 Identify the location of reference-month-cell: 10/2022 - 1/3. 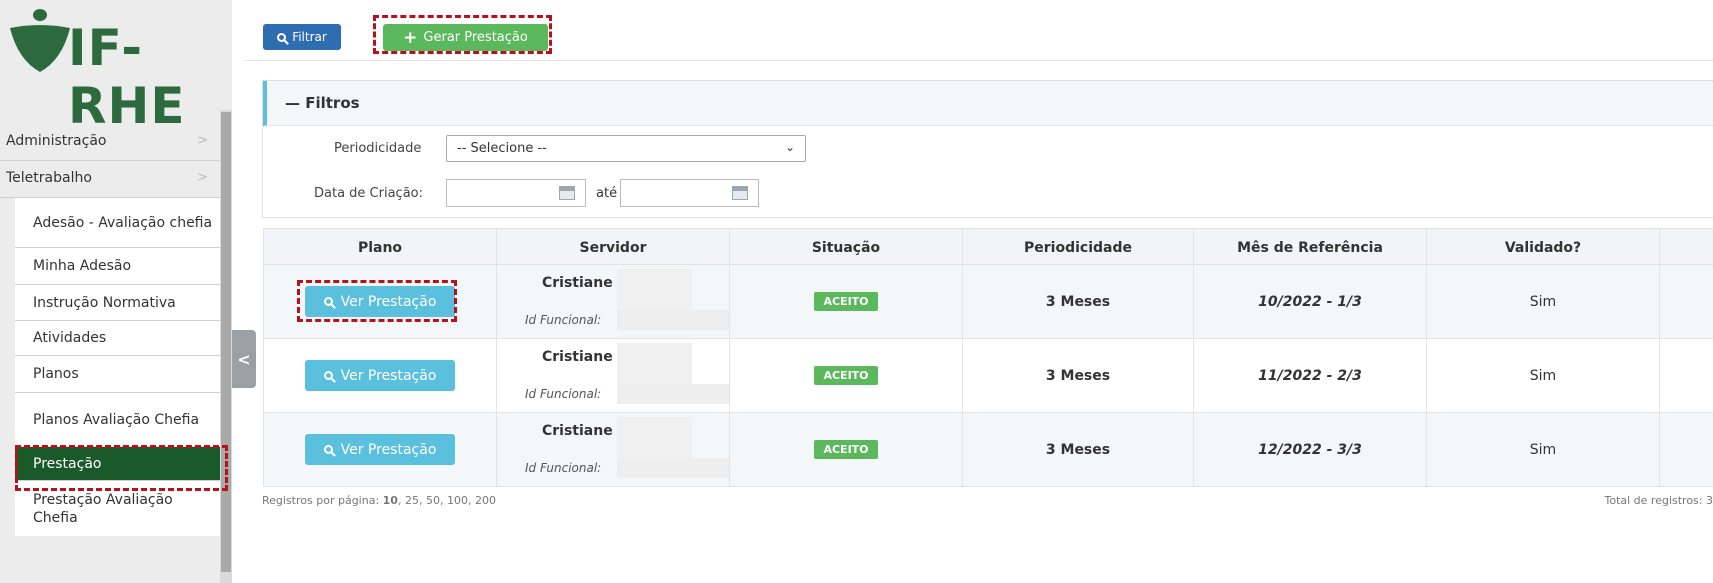
(1310, 301).